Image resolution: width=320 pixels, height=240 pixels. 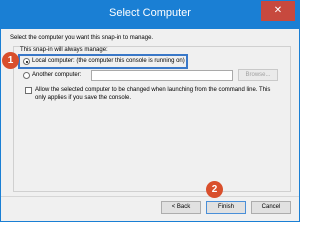 I want to click on another-computer-input, so click(x=162, y=75).